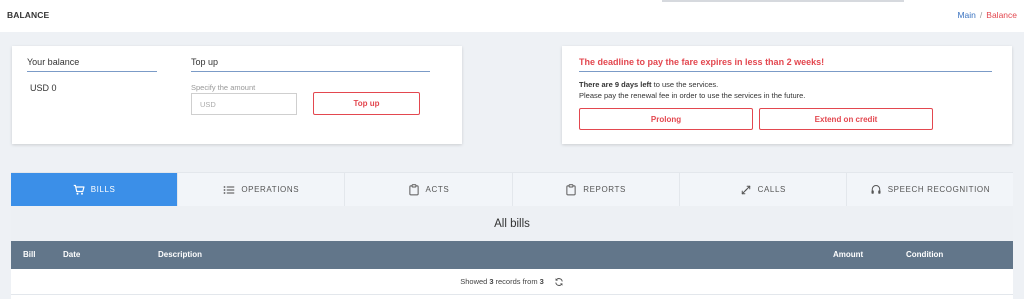 Image resolution: width=1024 pixels, height=299 pixels. I want to click on tab-operations: OPERATIONS, so click(262, 189).